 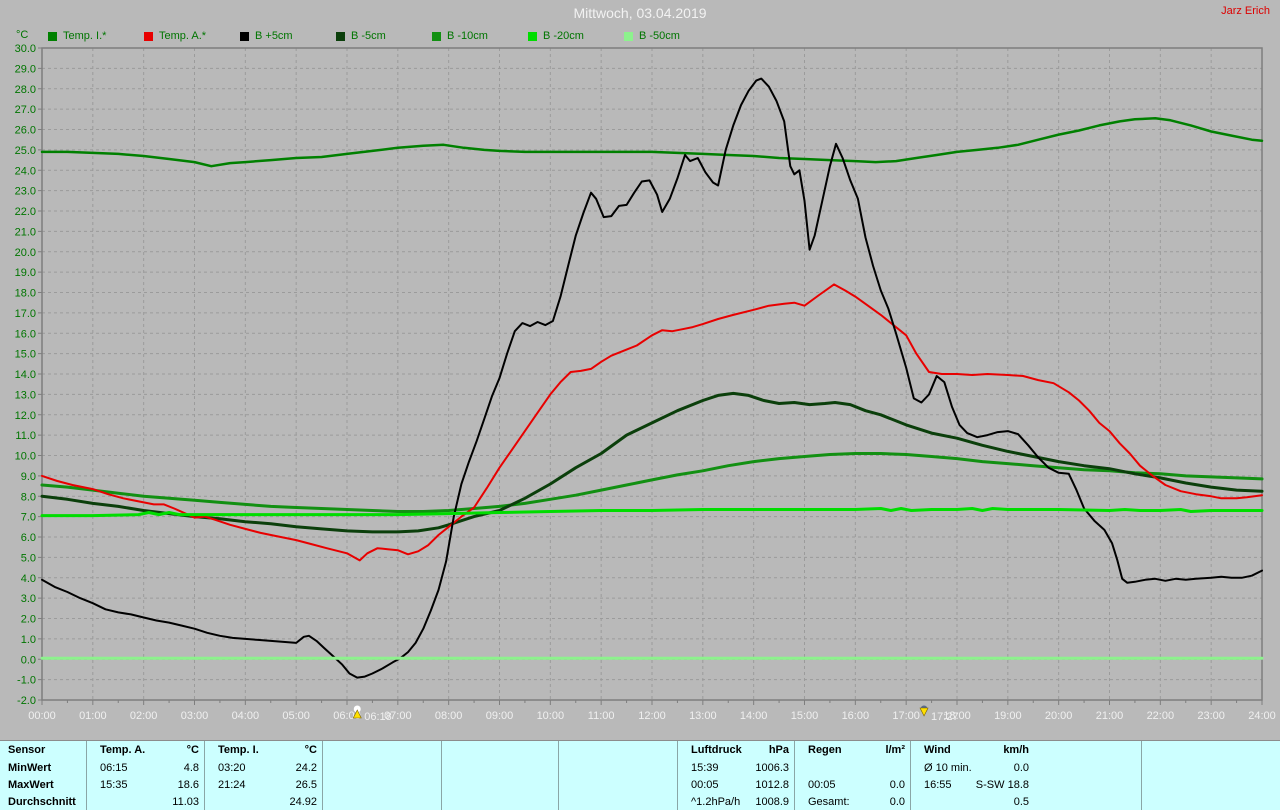 What do you see at coordinates (42, 716) in the screenshot?
I see `x-tick-label: 00:00` at bounding box center [42, 716].